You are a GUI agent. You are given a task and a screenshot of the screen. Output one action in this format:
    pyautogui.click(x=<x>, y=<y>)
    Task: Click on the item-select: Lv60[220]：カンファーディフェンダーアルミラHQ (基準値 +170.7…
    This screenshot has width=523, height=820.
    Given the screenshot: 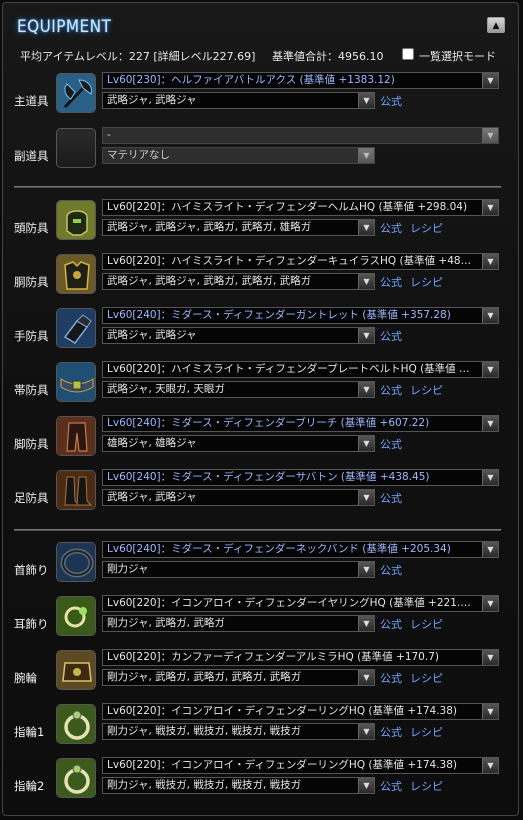 What is the action you would take?
    pyautogui.click(x=300, y=657)
    